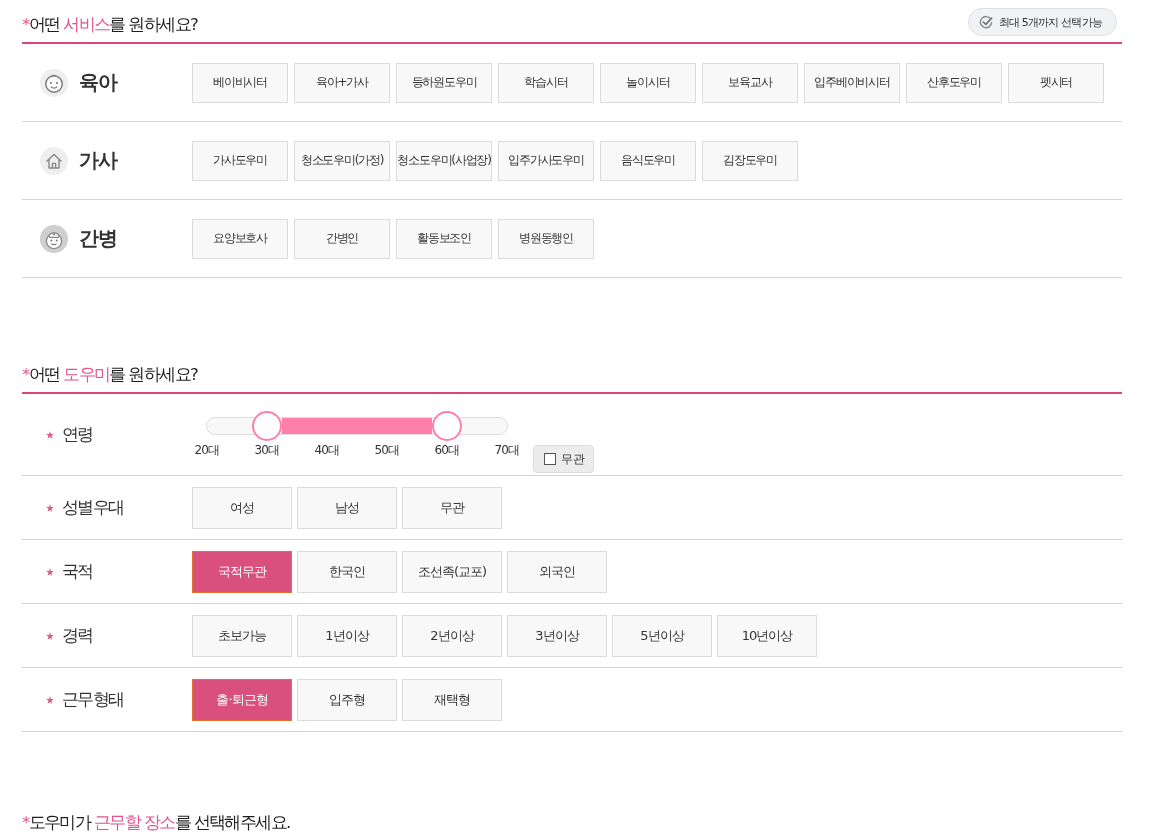 This screenshot has height=834, width=1152. I want to click on option-button: 초보가능, so click(242, 635).